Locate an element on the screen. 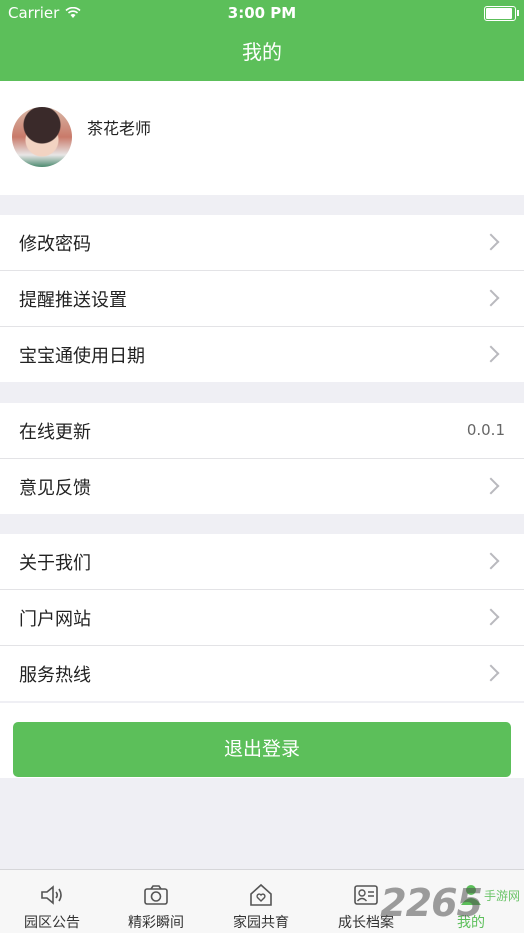 This screenshot has width=524, height=933. tab-label: 精彩瞬间 is located at coordinates (156, 923).